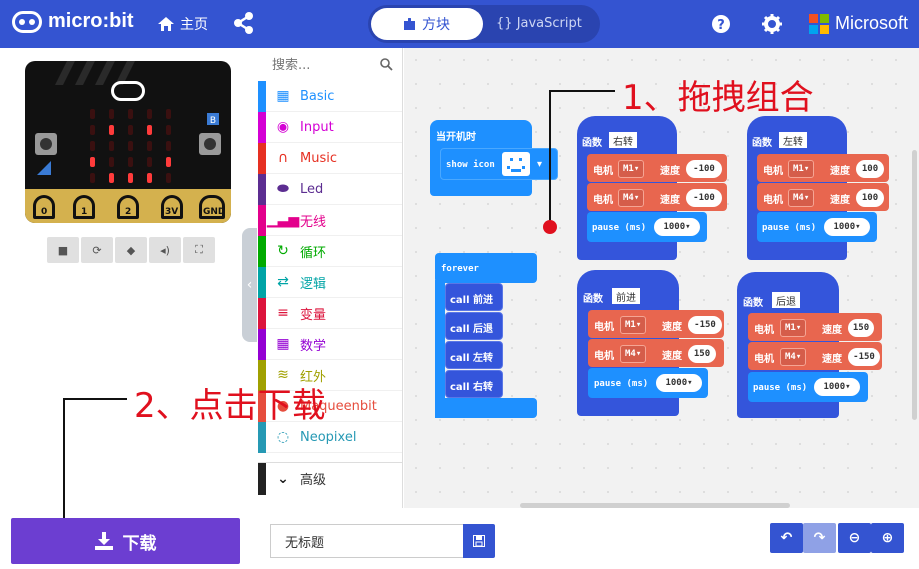 This screenshot has width=919, height=569. I want to click on restart-icon: ⟳, so click(97, 250).